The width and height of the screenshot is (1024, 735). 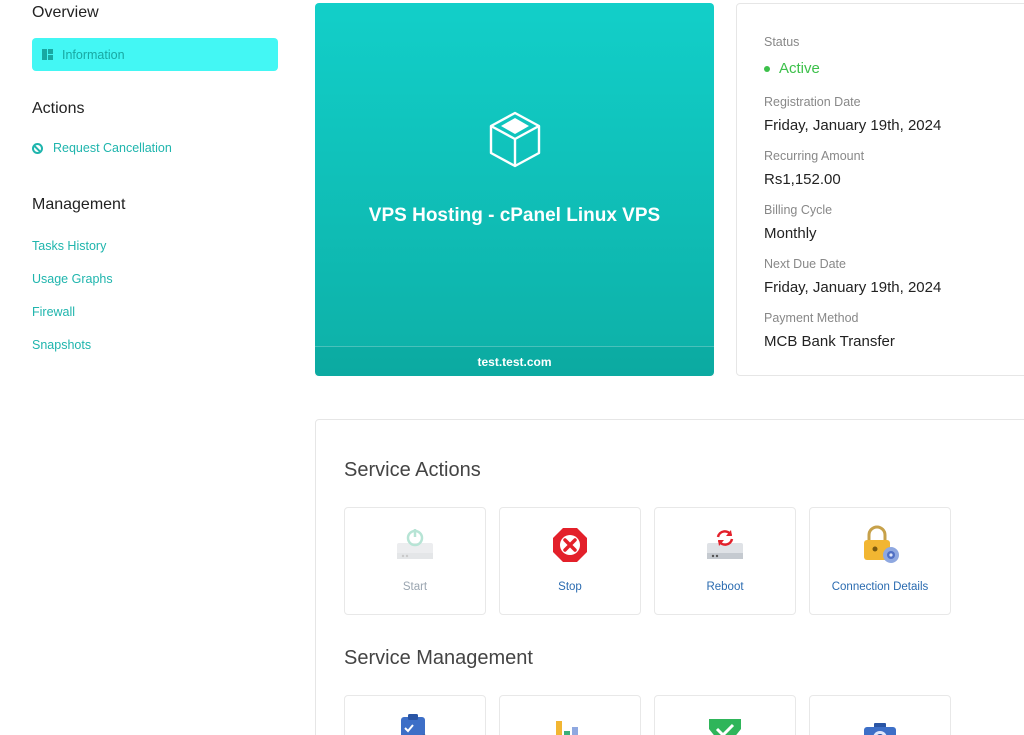 I want to click on actions-title: Actions, so click(x=58, y=108).